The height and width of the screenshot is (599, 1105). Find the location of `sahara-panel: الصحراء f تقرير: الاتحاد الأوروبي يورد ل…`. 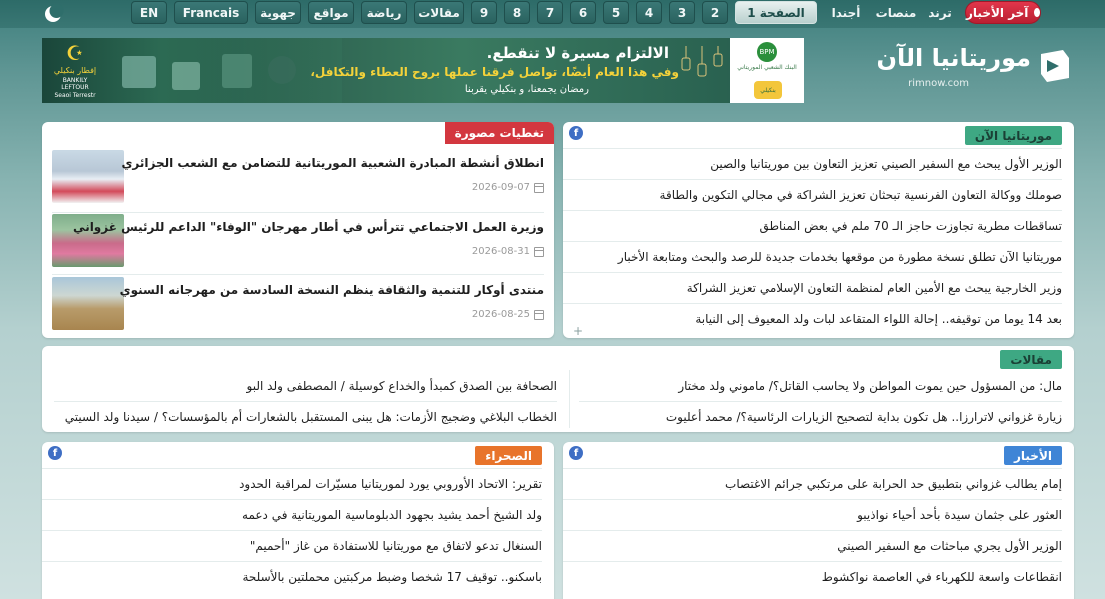

sahara-panel: الصحراء f تقرير: الاتحاد الأوروبي يورد ل… is located at coordinates (298, 520).